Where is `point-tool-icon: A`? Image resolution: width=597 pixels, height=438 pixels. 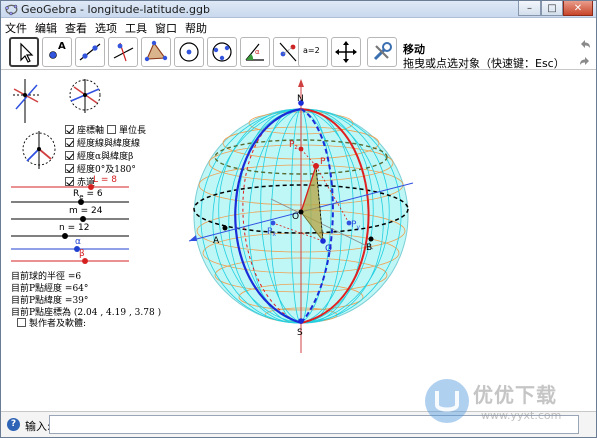 point-tool-icon: A is located at coordinates (57, 50).